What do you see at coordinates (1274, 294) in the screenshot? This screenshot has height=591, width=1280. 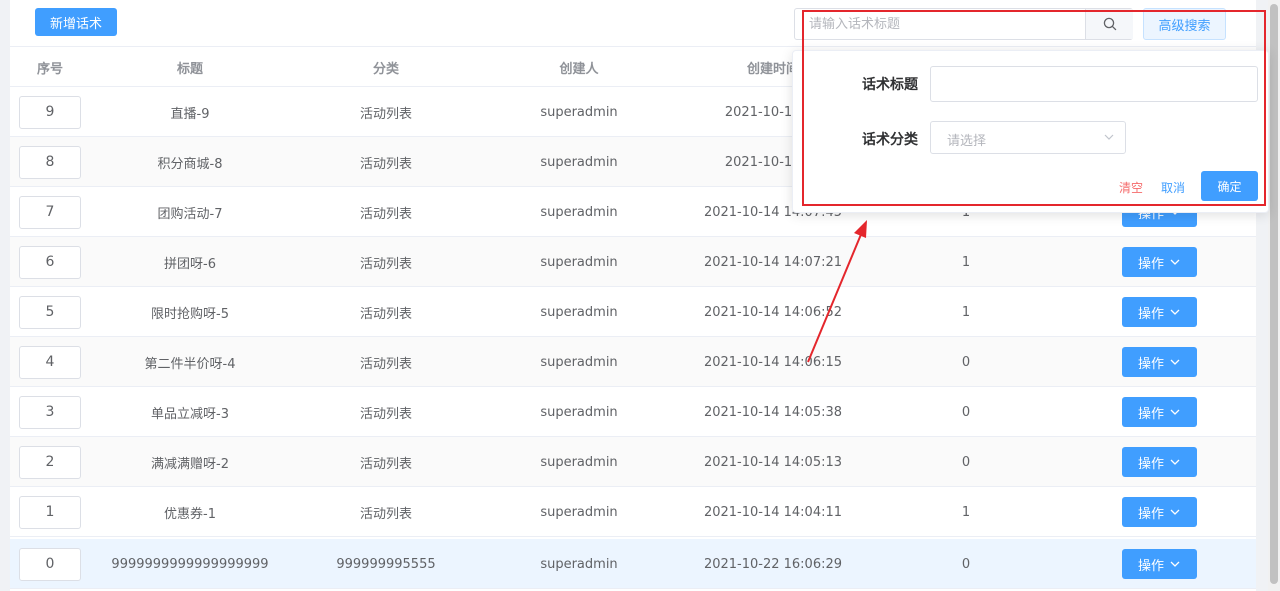 I see `scrollbar-thumb` at bounding box center [1274, 294].